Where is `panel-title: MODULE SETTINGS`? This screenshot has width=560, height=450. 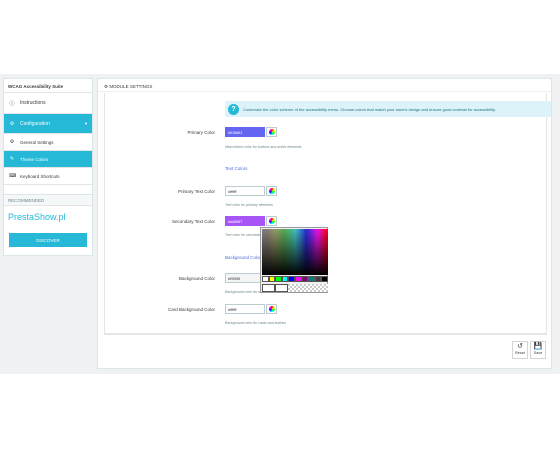
panel-title: MODULE SETTINGS is located at coordinates (131, 86).